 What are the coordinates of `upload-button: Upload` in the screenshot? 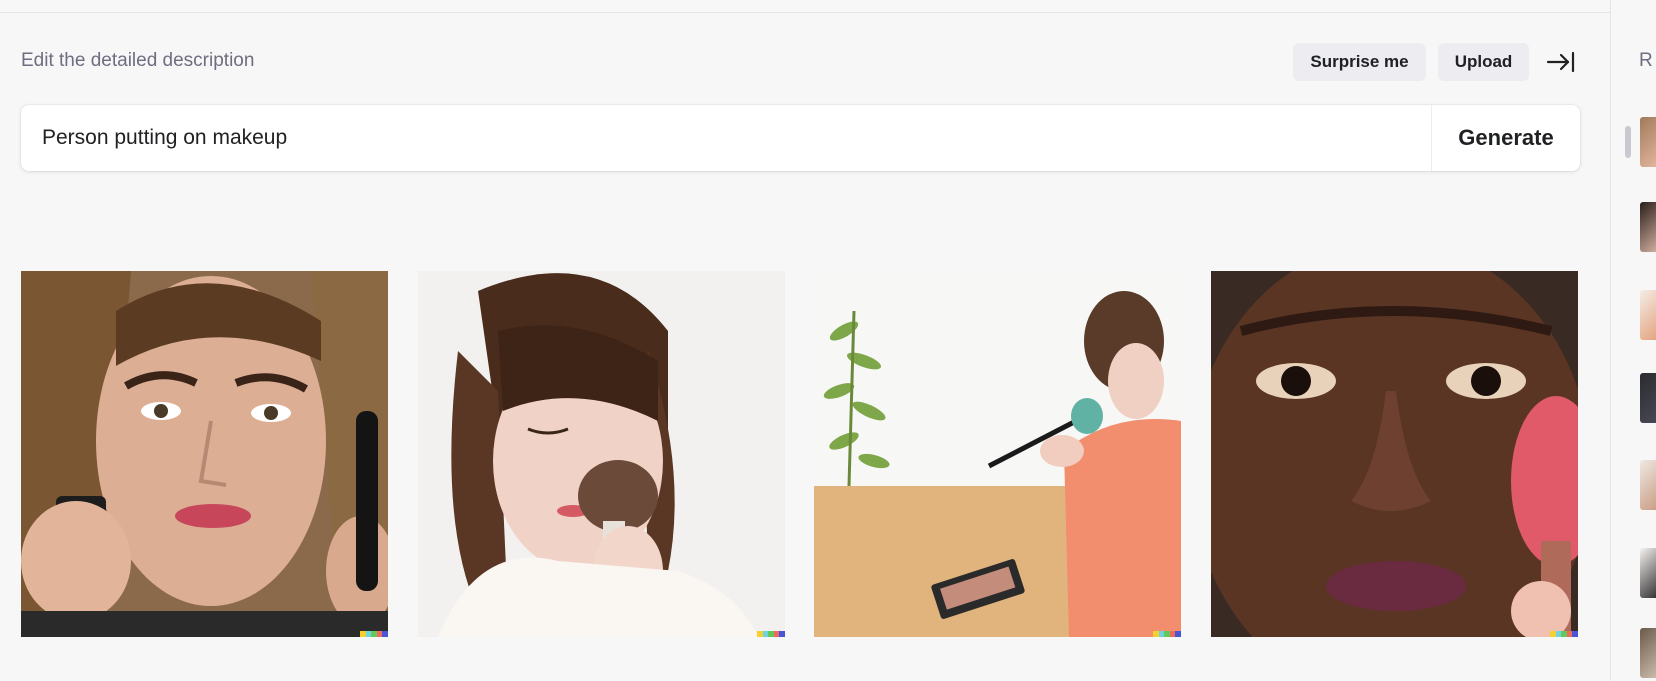 It's located at (1483, 62).